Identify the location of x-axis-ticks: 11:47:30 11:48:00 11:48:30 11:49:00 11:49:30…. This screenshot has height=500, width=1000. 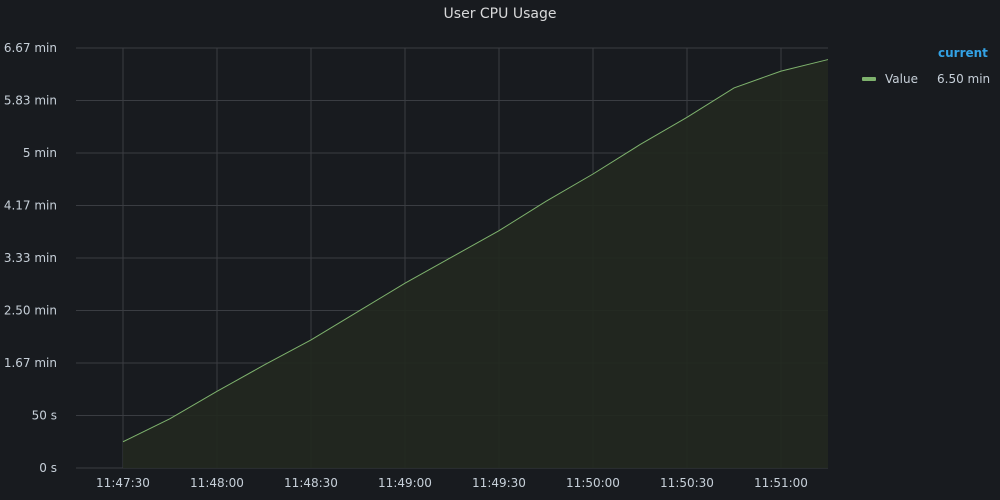
(452, 483).